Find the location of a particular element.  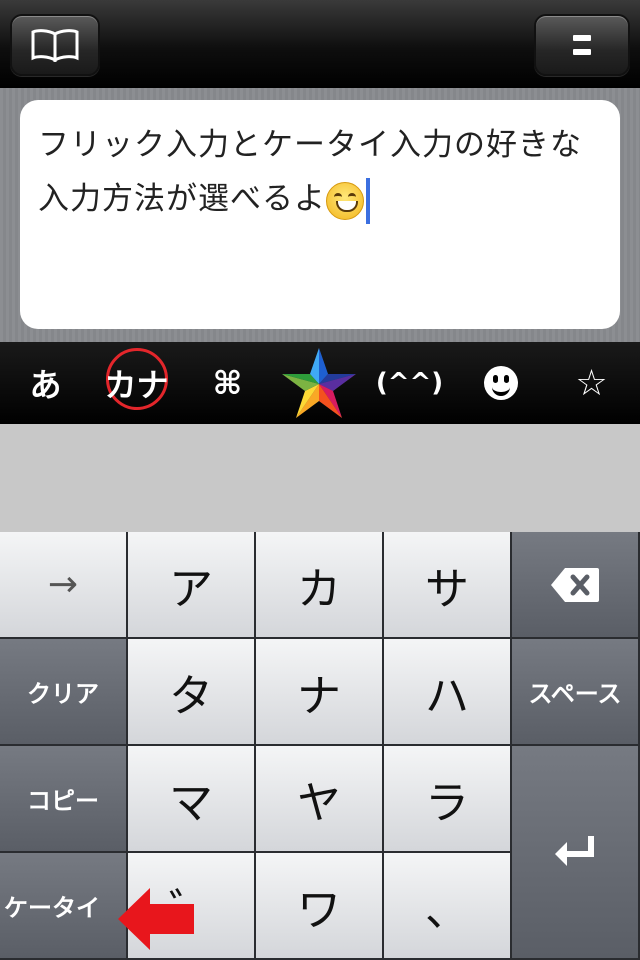

key-ra: ラ is located at coordinates (448, 799).